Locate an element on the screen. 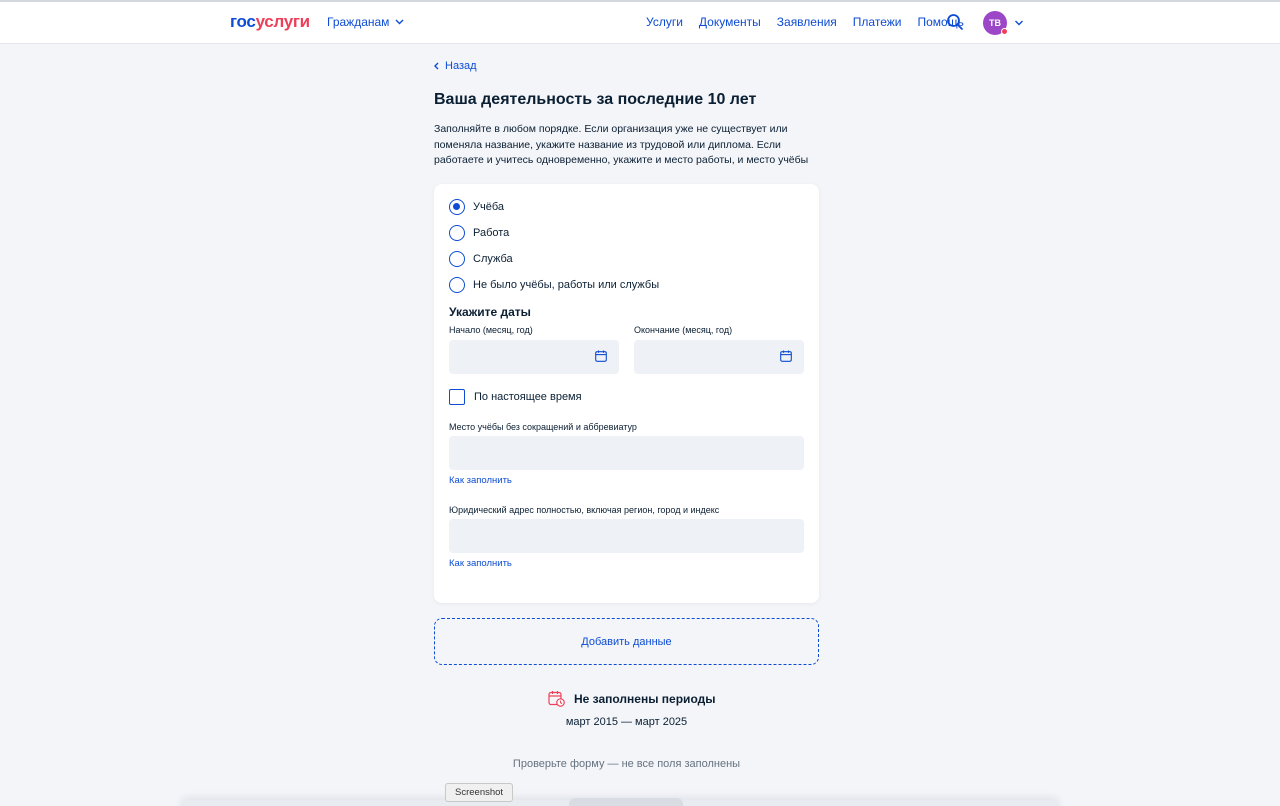 This screenshot has height=806, width=1280. start-date-field is located at coordinates (534, 357).